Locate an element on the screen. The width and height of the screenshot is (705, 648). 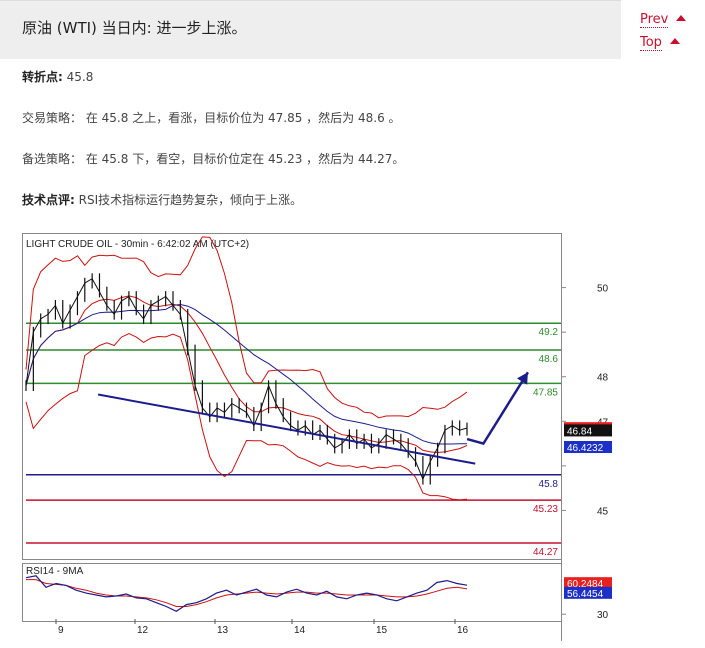
strategy-text: 在 45.8 之上，看涨，目标价位为 47.85 ，然后为 48.6 。 is located at coordinates (243, 118).